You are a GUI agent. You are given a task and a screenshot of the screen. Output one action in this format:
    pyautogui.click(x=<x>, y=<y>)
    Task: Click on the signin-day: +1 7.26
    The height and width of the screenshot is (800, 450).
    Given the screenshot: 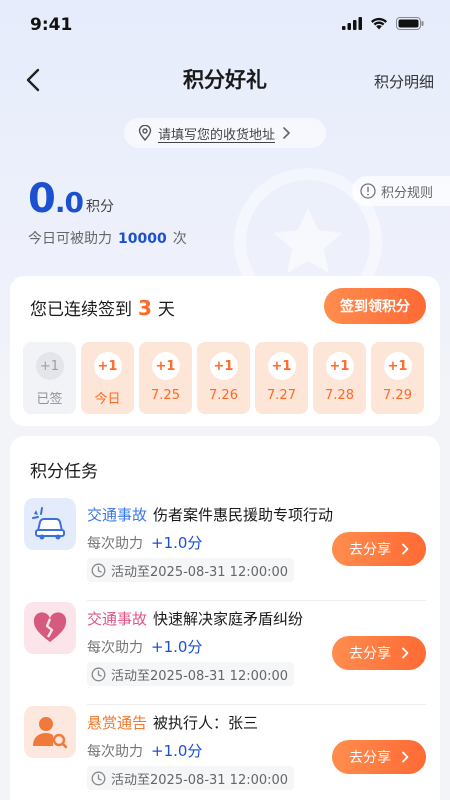 What is the action you would take?
    pyautogui.click(x=223, y=378)
    